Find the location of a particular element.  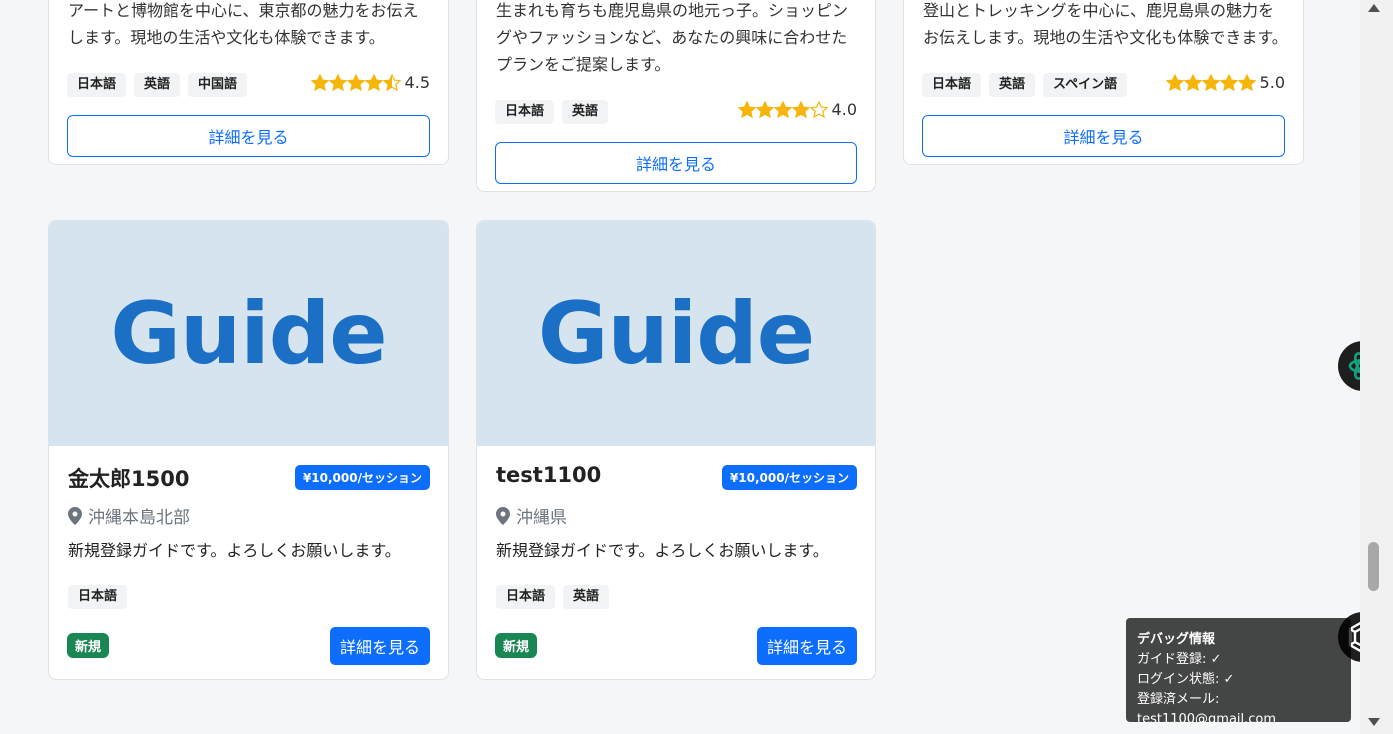

location-text: 沖縄県 is located at coordinates (541, 518).